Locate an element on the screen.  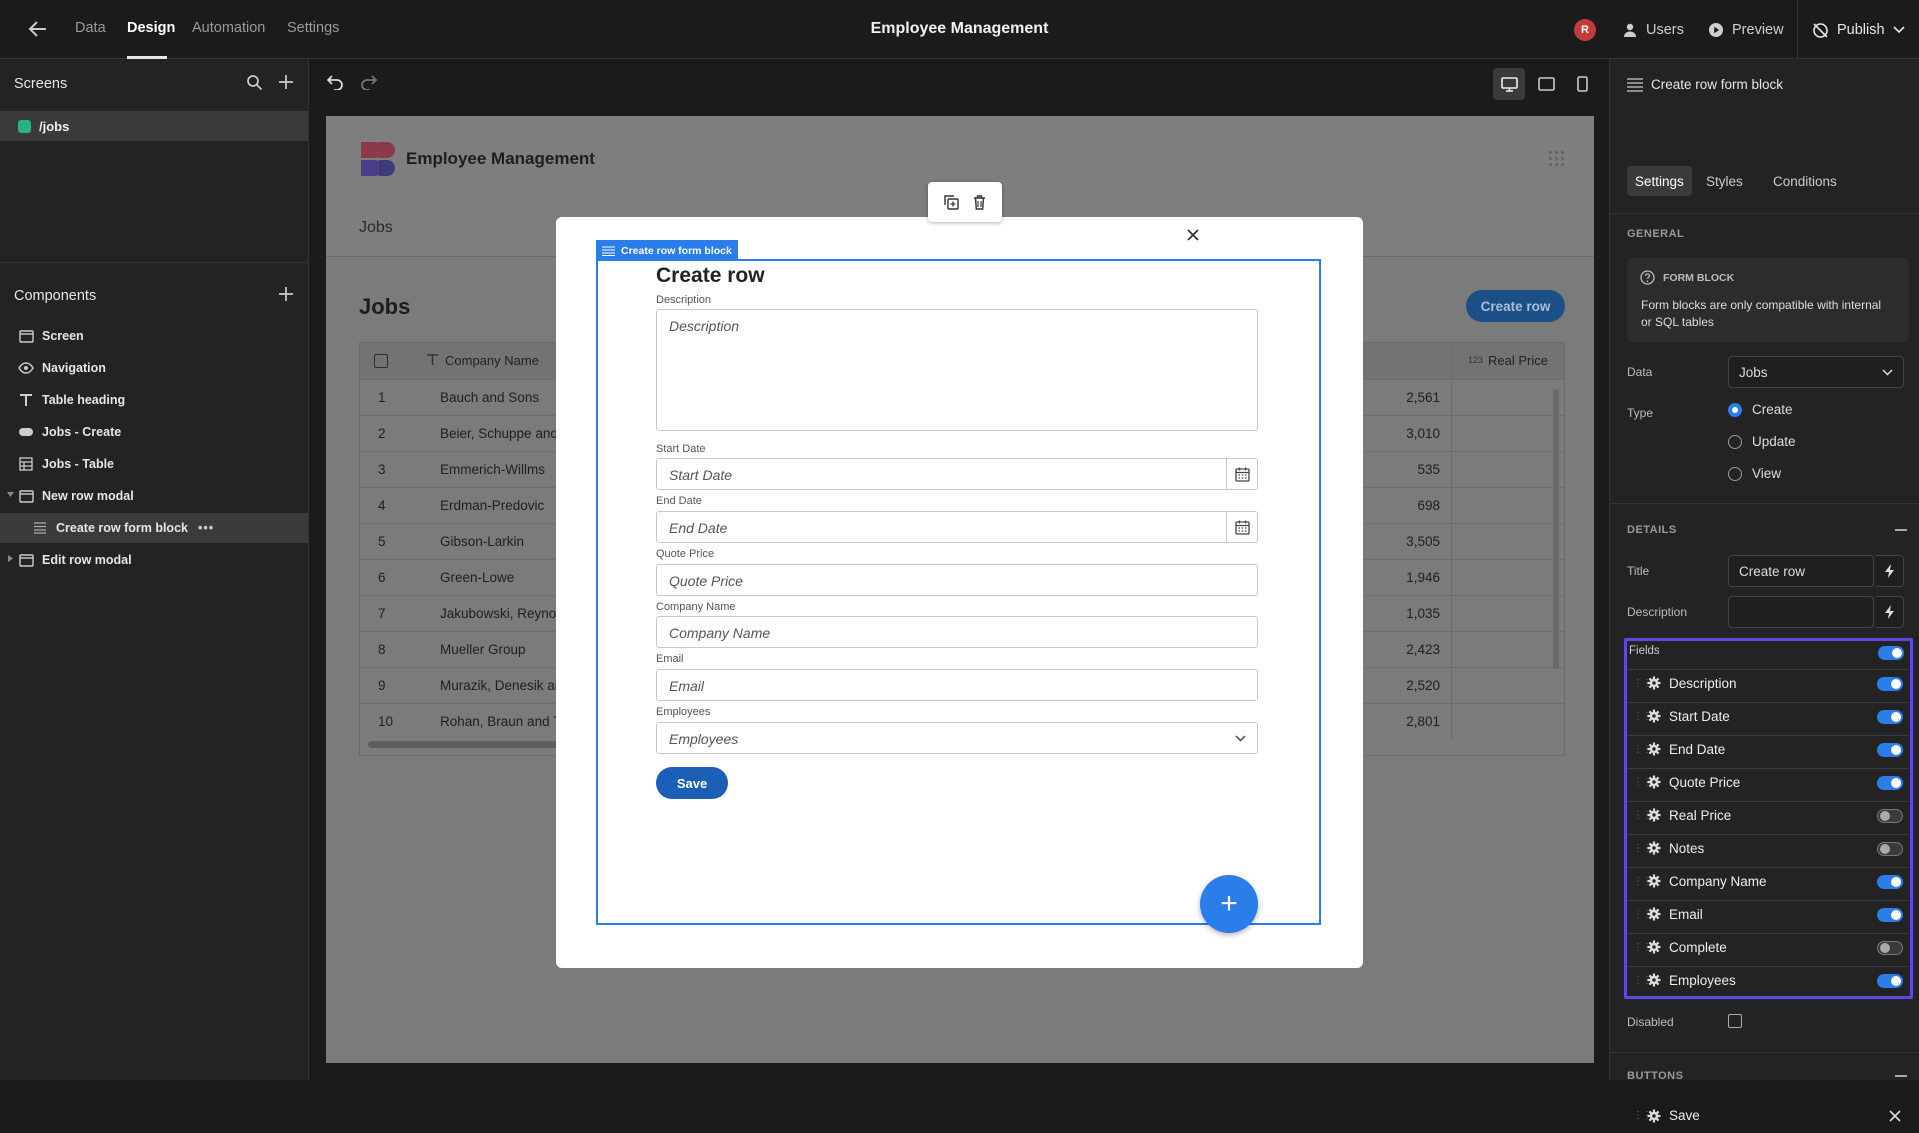
component-create-row-form-block: Create row form block ••• is located at coordinates (154, 528).